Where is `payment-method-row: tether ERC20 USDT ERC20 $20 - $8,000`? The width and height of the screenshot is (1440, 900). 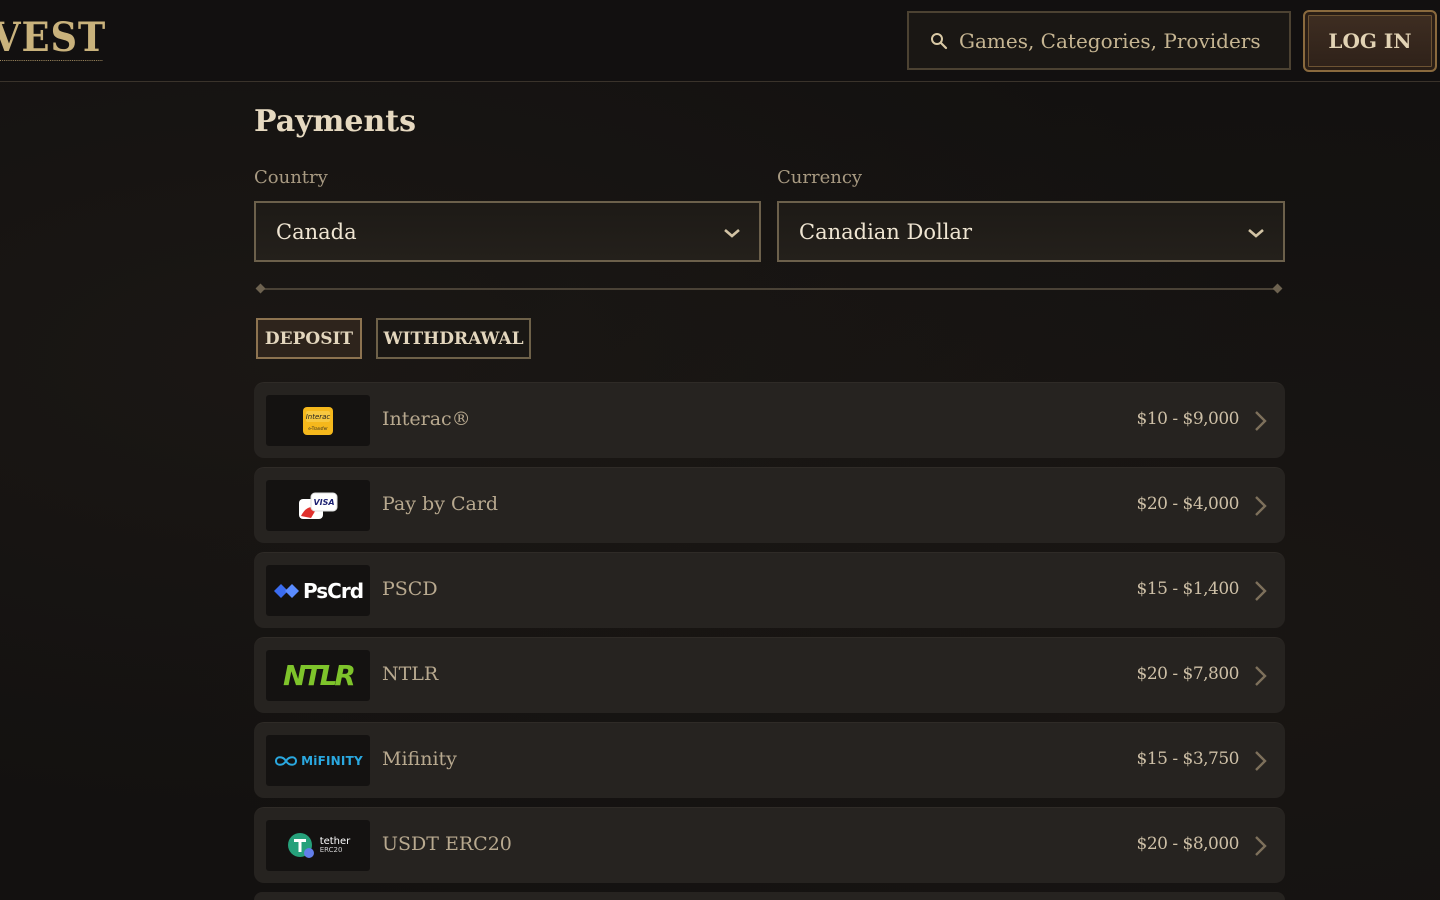 payment-method-row: tether ERC20 USDT ERC20 $20 - $8,000 is located at coordinates (769, 845).